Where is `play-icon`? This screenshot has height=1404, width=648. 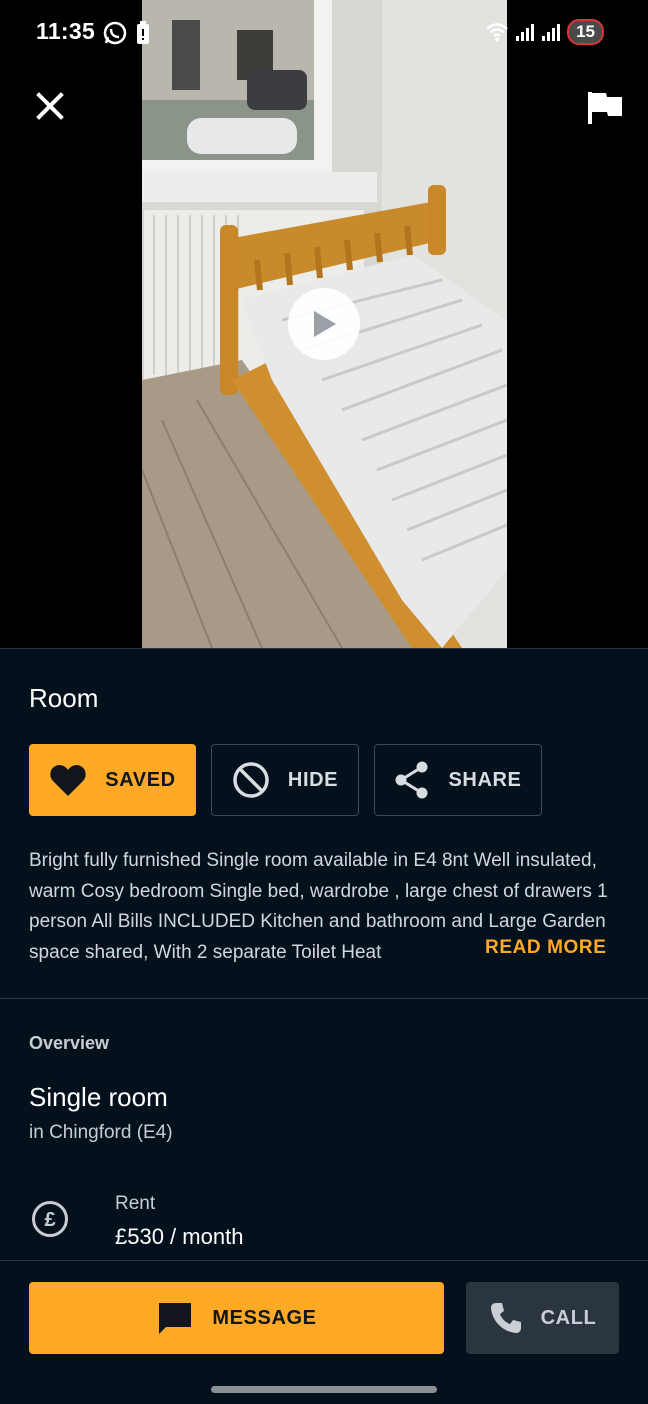 play-icon is located at coordinates (325, 324).